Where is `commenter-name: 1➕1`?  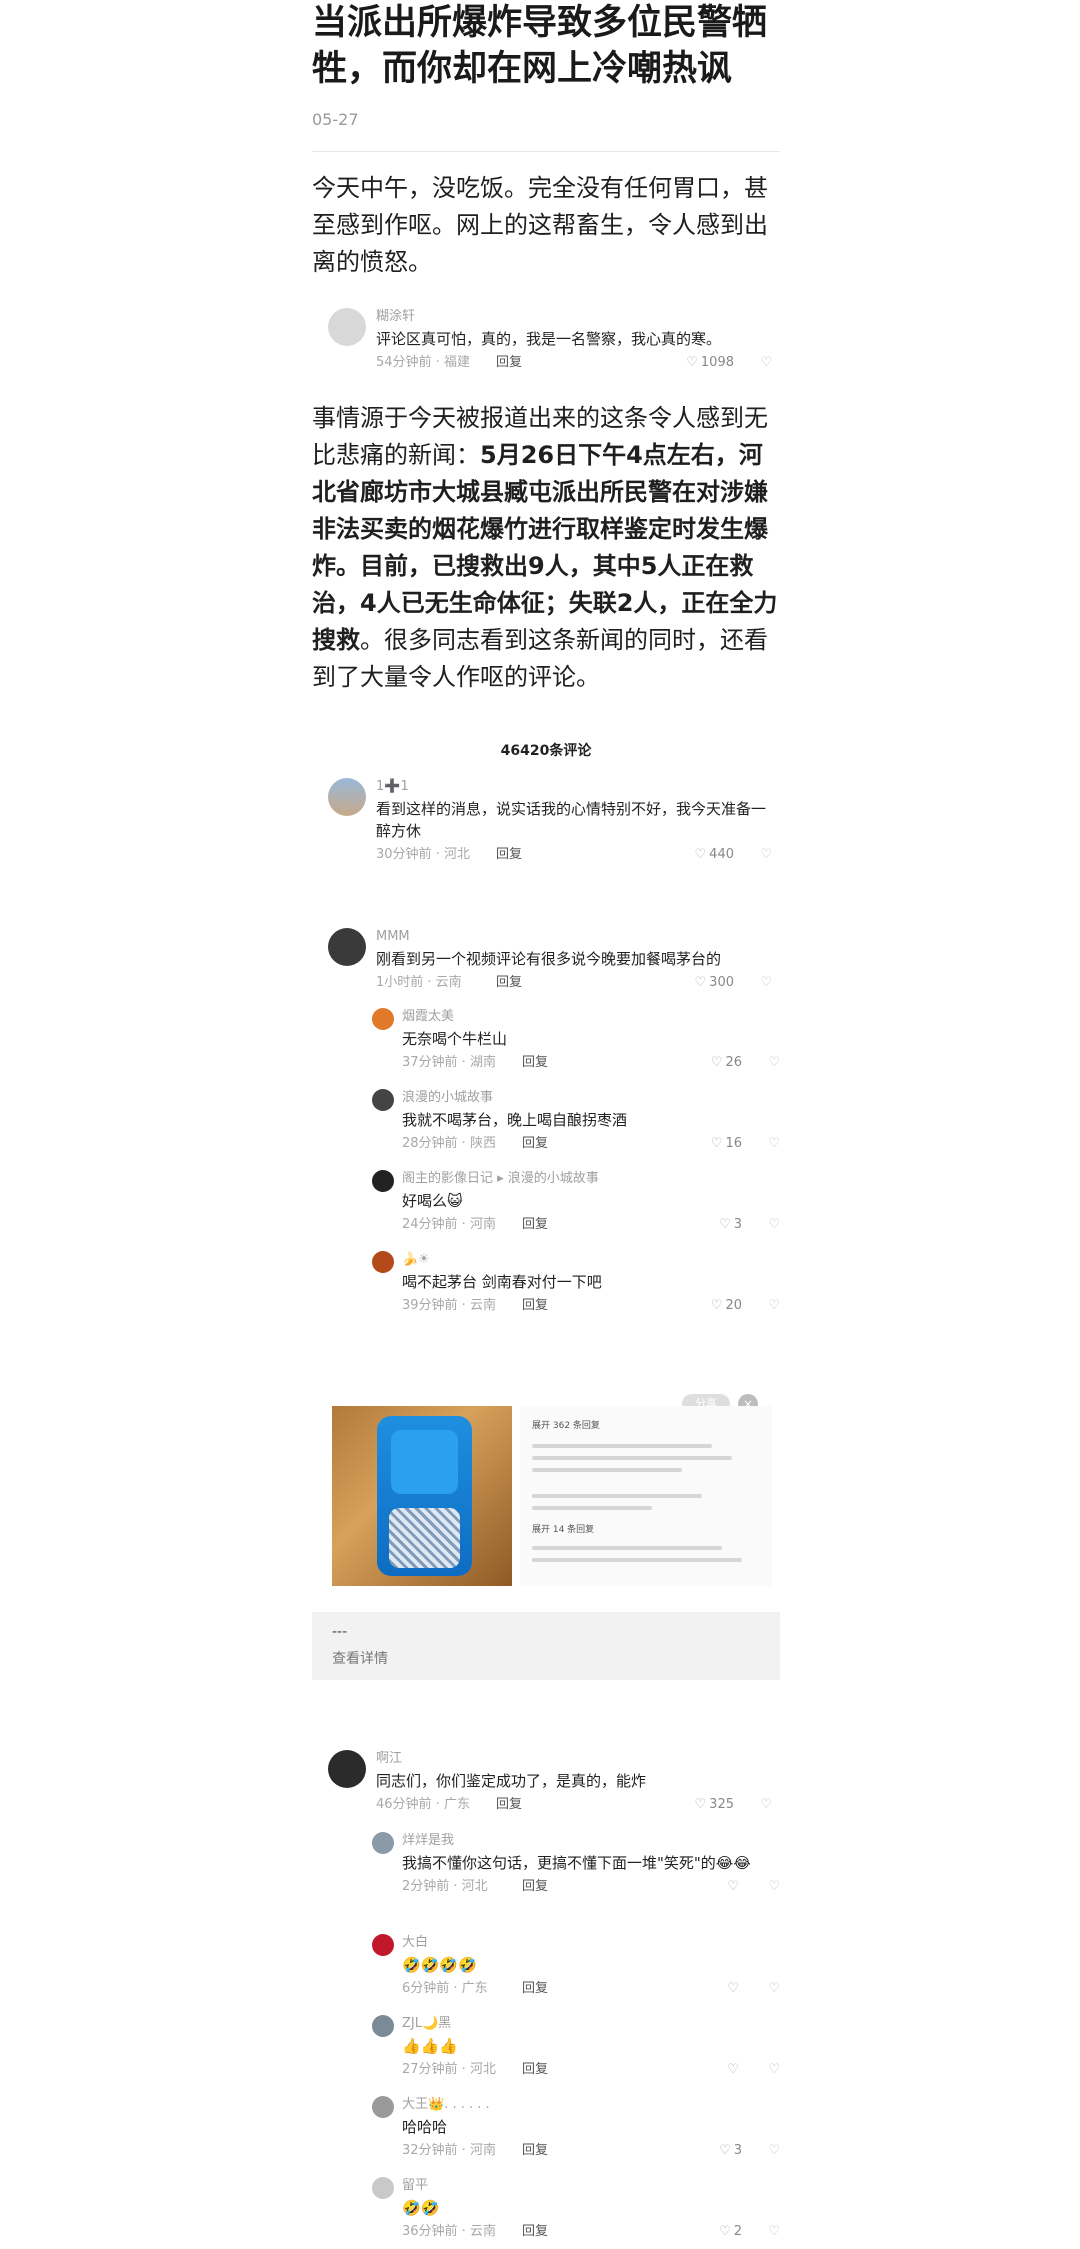 commenter-name: 1➕1 is located at coordinates (574, 787).